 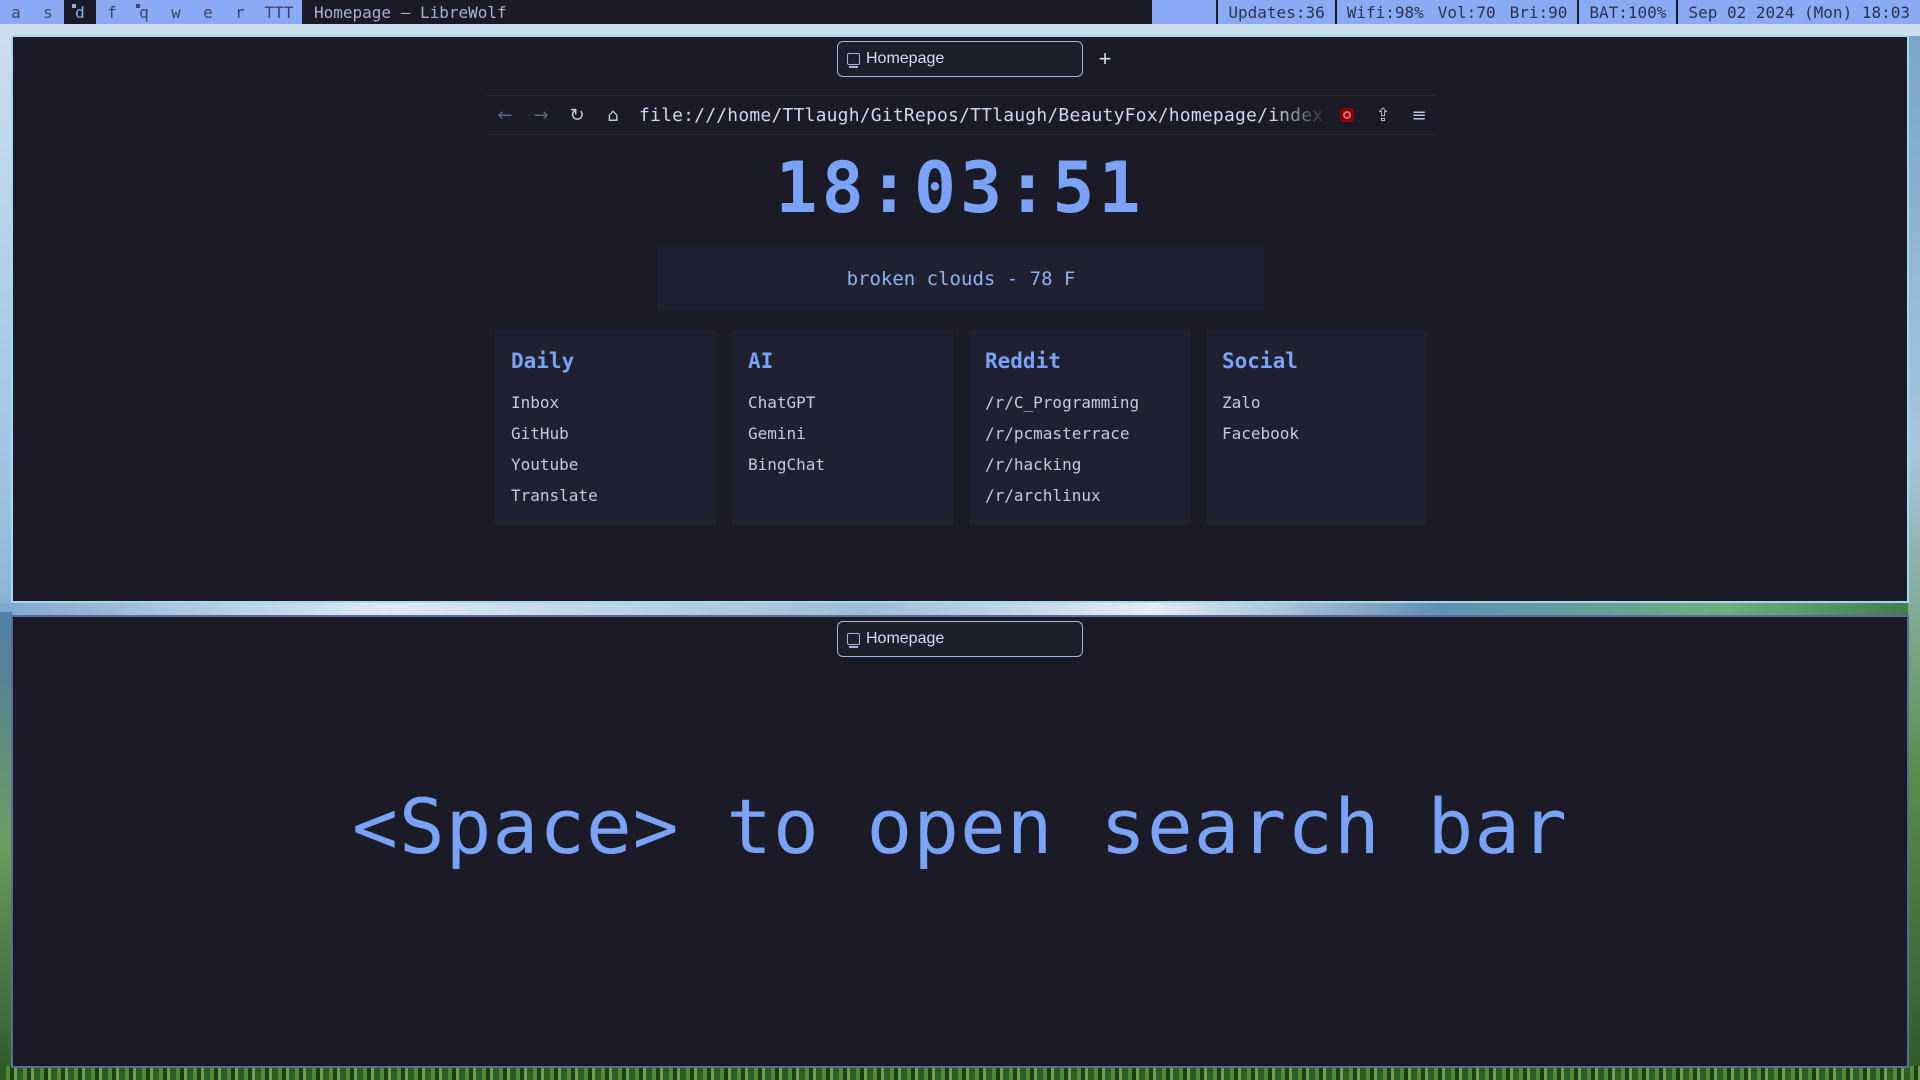 I want to click on battery-label: BAT:100%, so click(x=1628, y=12).